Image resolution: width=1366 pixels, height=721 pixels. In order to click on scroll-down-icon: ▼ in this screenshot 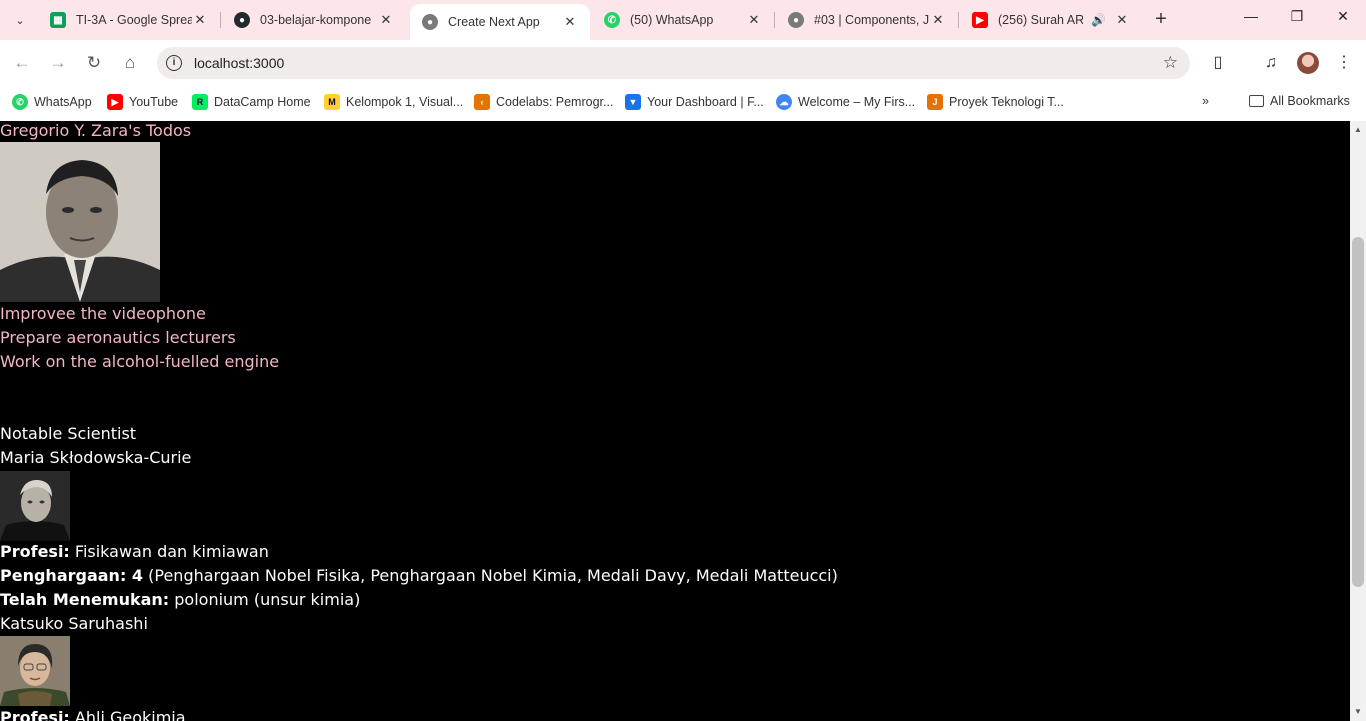, I will do `click(1358, 712)`.